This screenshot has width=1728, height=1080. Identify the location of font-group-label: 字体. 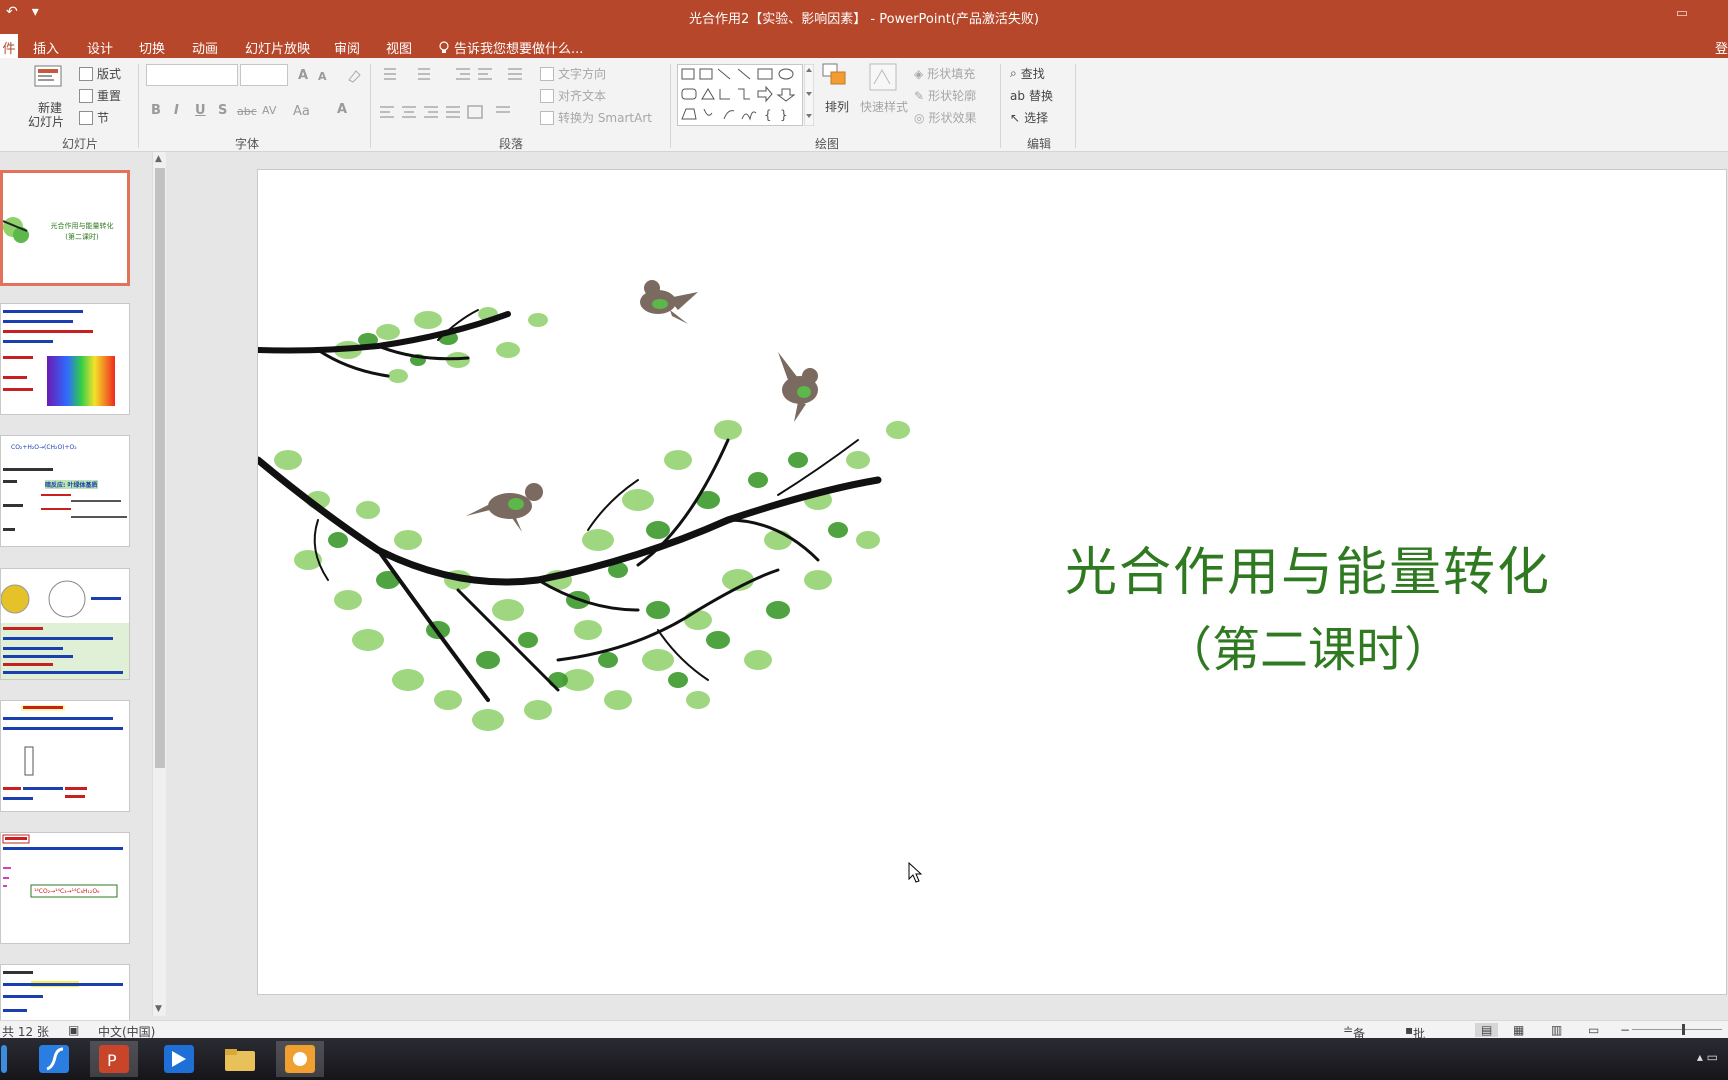
(247, 144).